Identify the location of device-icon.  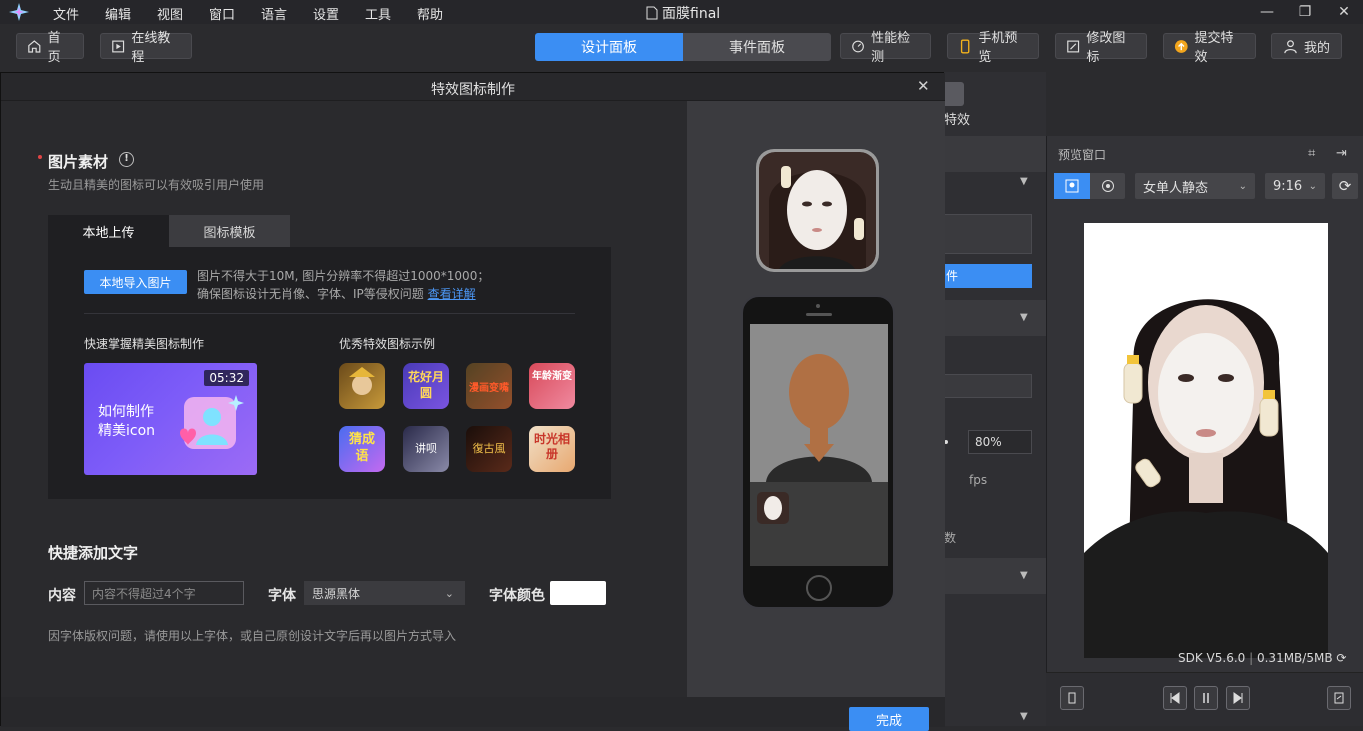
(1072, 698).